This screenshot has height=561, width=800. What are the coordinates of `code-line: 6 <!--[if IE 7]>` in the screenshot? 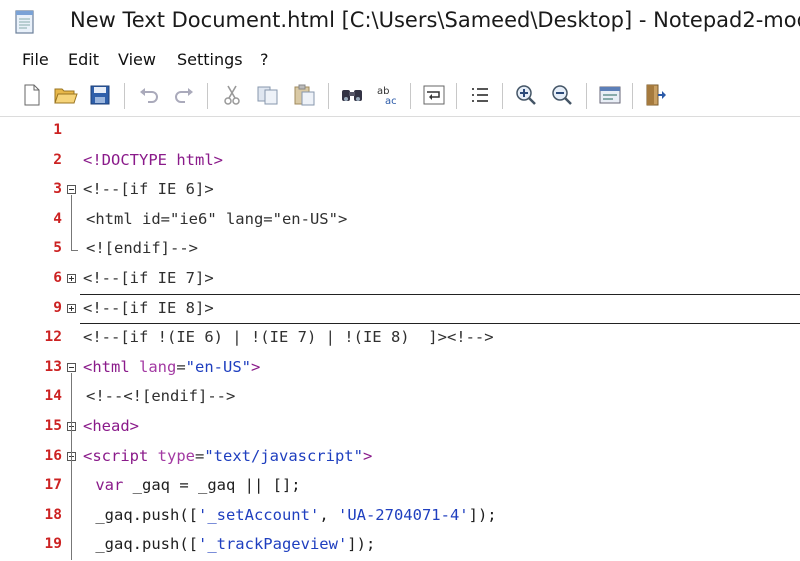 It's located at (400, 280).